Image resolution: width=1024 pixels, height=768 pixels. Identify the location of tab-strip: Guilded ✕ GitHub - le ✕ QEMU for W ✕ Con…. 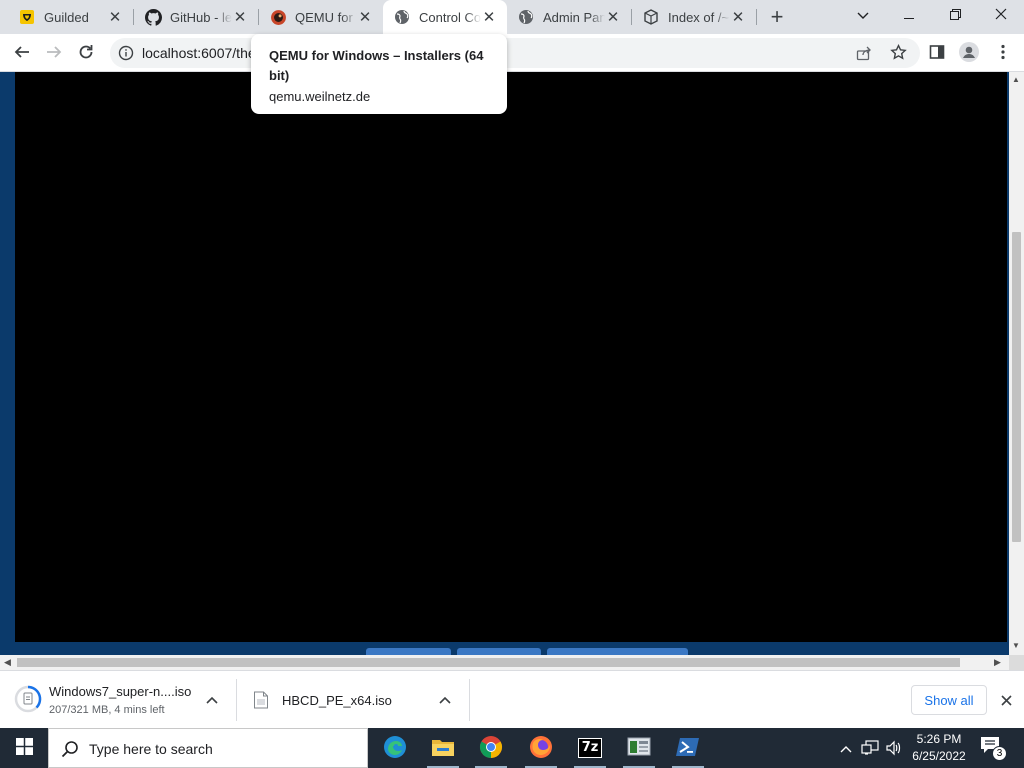
(512, 17).